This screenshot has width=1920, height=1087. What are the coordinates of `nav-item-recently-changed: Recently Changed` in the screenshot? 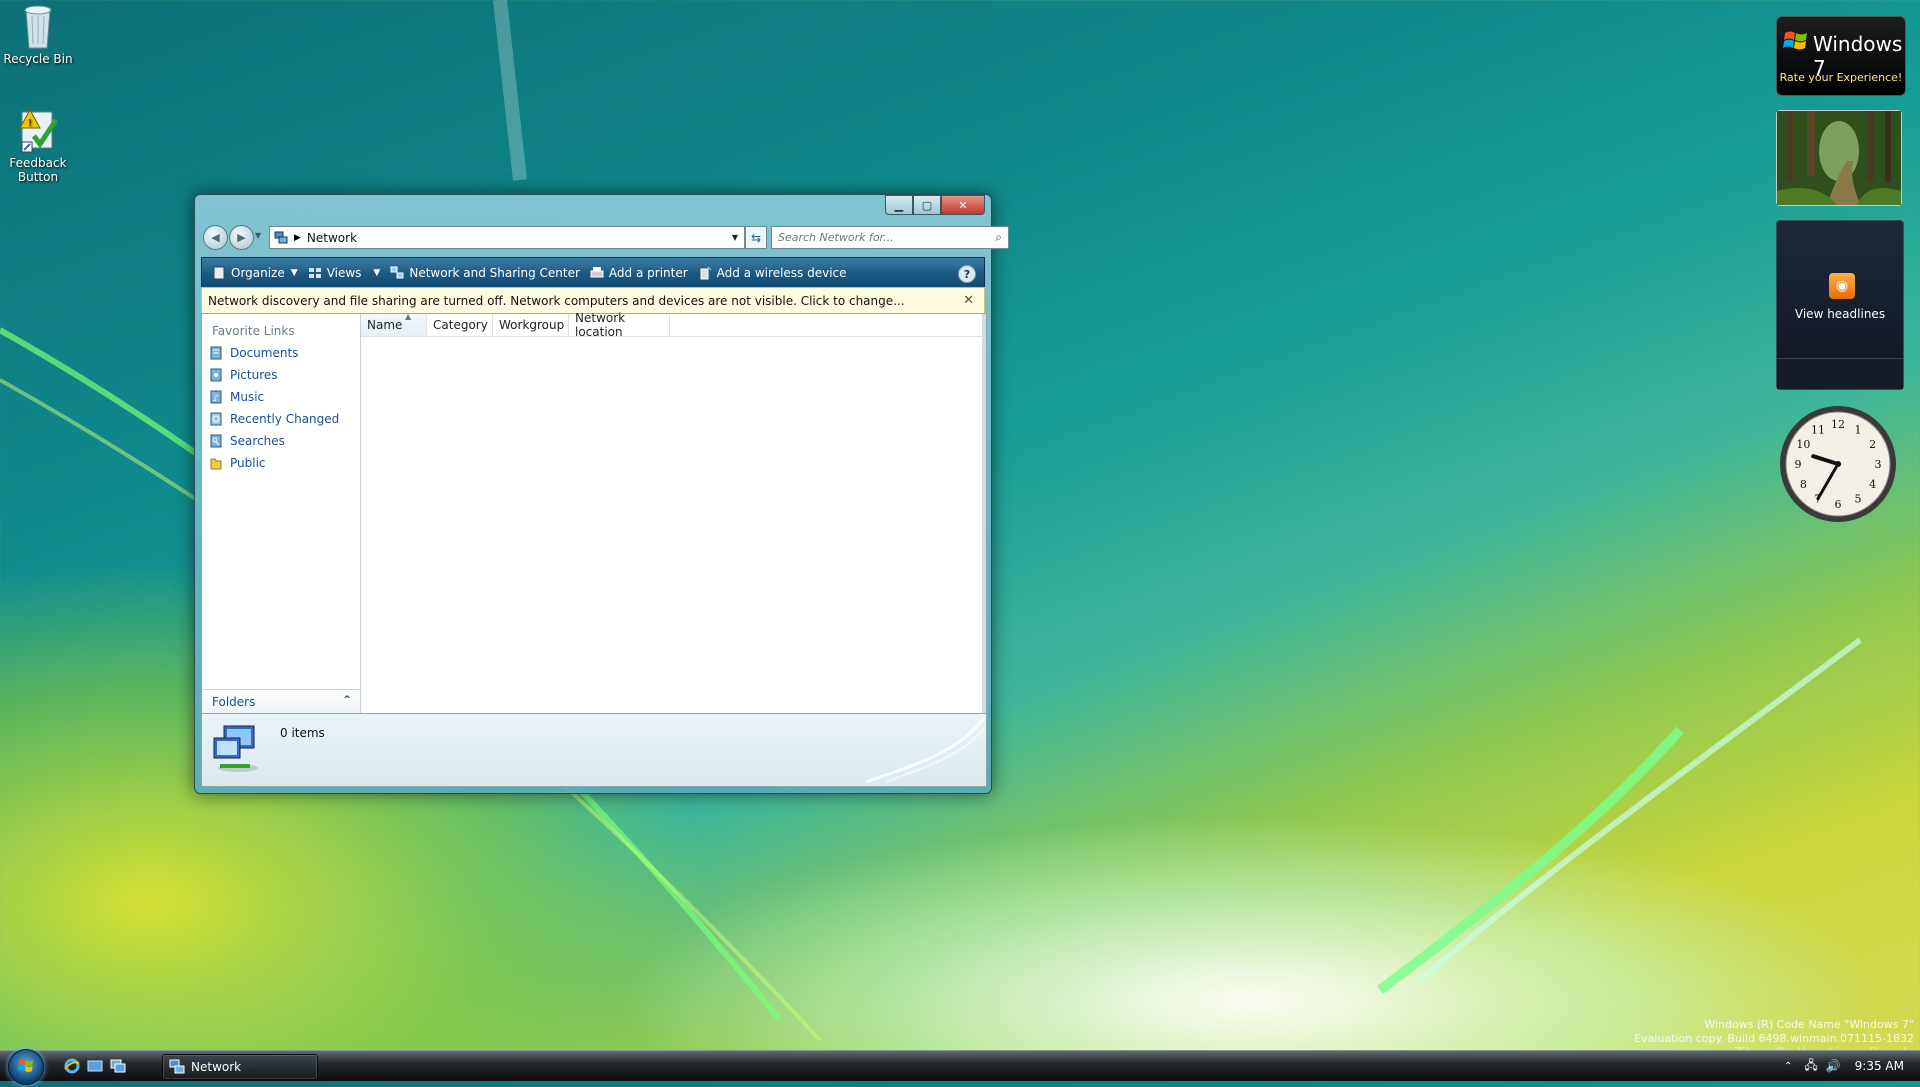 It's located at (274, 419).